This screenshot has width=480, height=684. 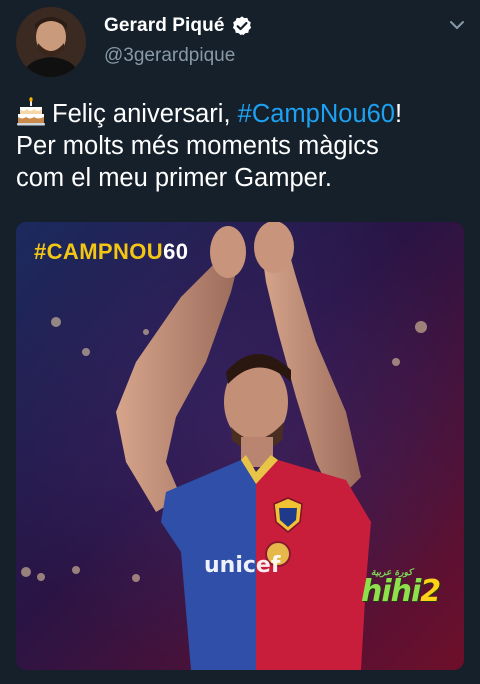 What do you see at coordinates (316, 114) in the screenshot?
I see `hashtag-link: #CampNou60` at bounding box center [316, 114].